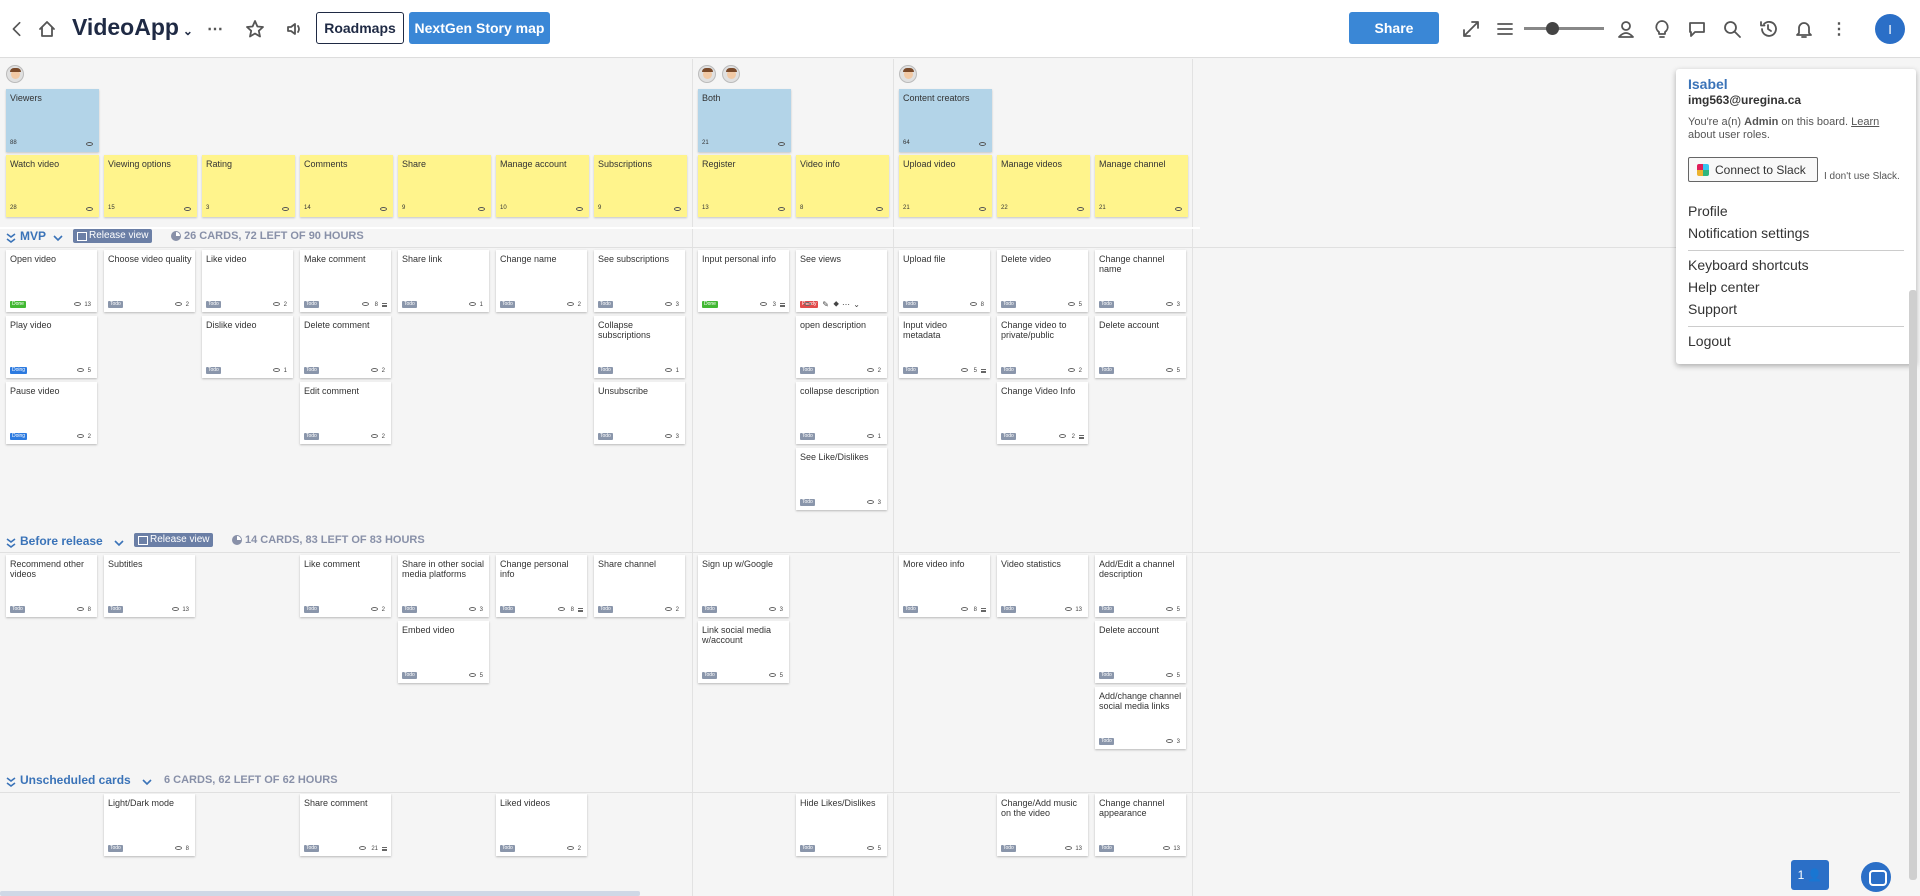 The width and height of the screenshot is (1920, 896). What do you see at coordinates (1804, 29) in the screenshot?
I see `bell-icon` at bounding box center [1804, 29].